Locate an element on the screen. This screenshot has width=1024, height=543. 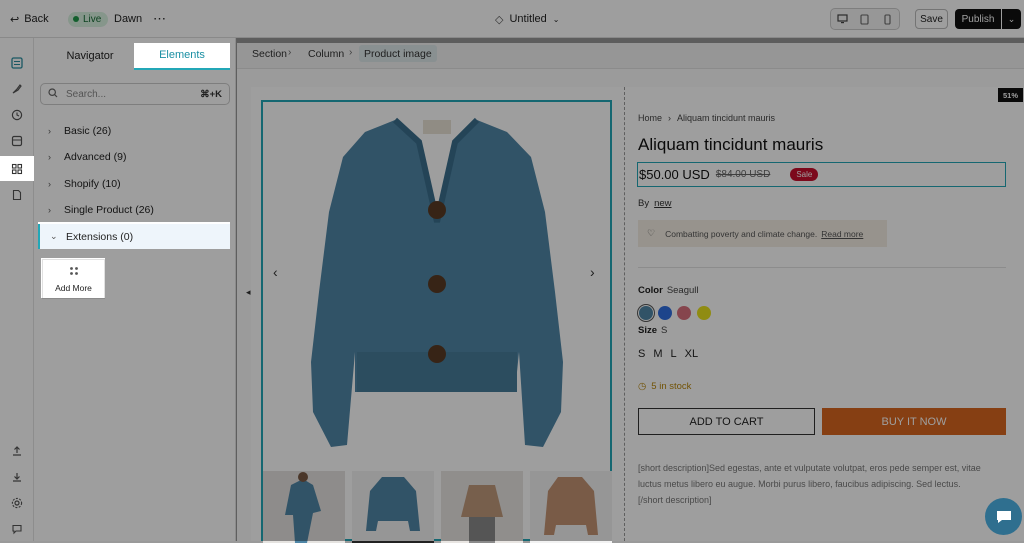
tag-icon: ◇ is located at coordinates (499, 19).